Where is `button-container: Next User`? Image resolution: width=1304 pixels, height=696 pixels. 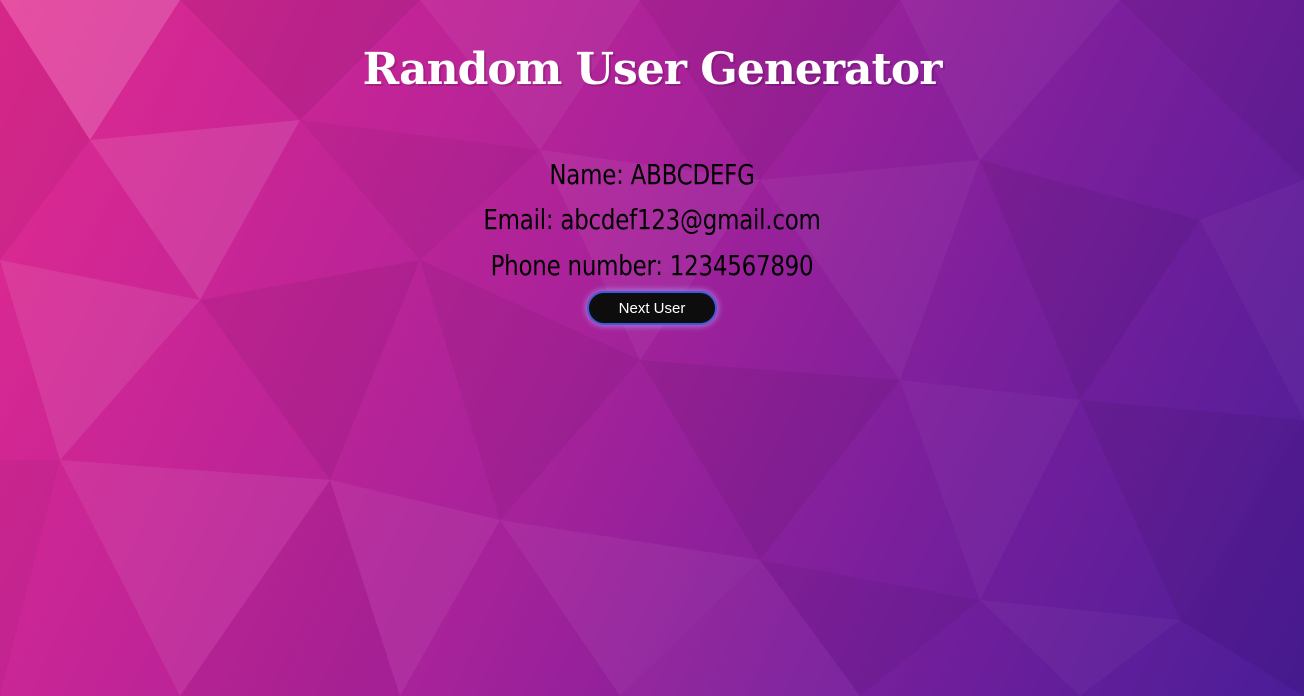
button-container: Next User is located at coordinates (652, 308).